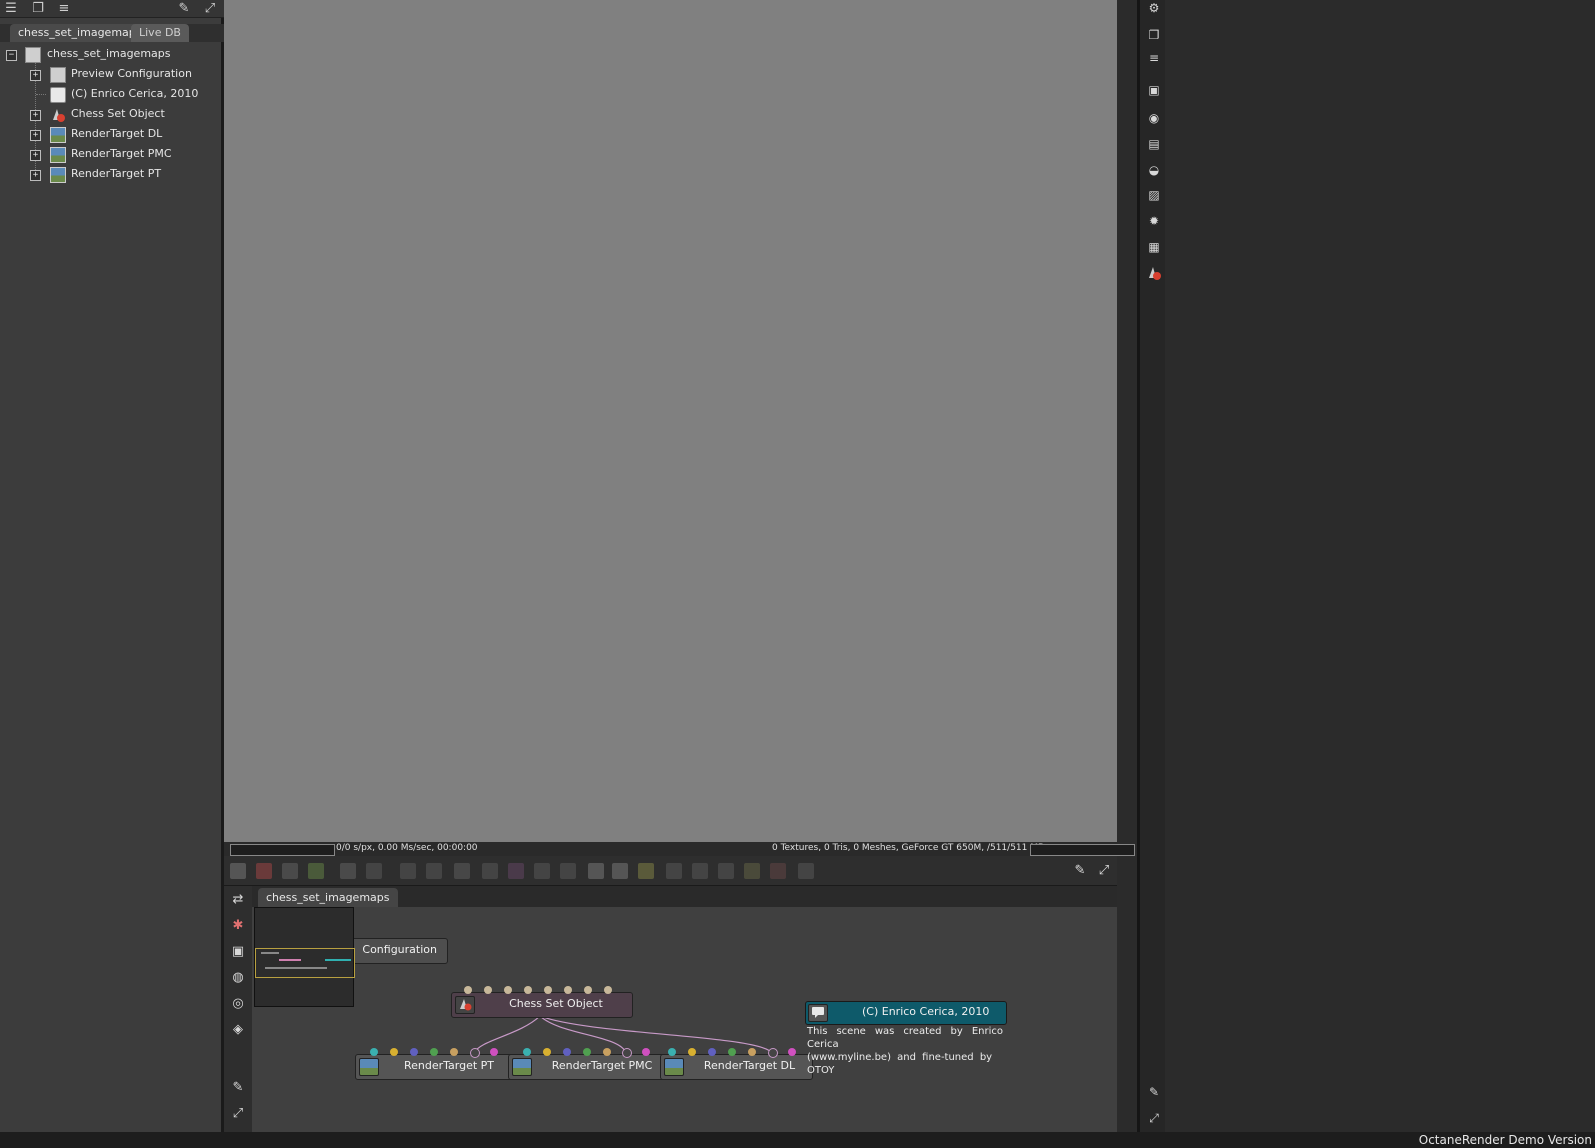 This screenshot has width=1595, height=1148. Describe the element at coordinates (900, 1057) in the screenshot. I see `comment-line: (www.myline.be) and fine-tuned by` at that location.